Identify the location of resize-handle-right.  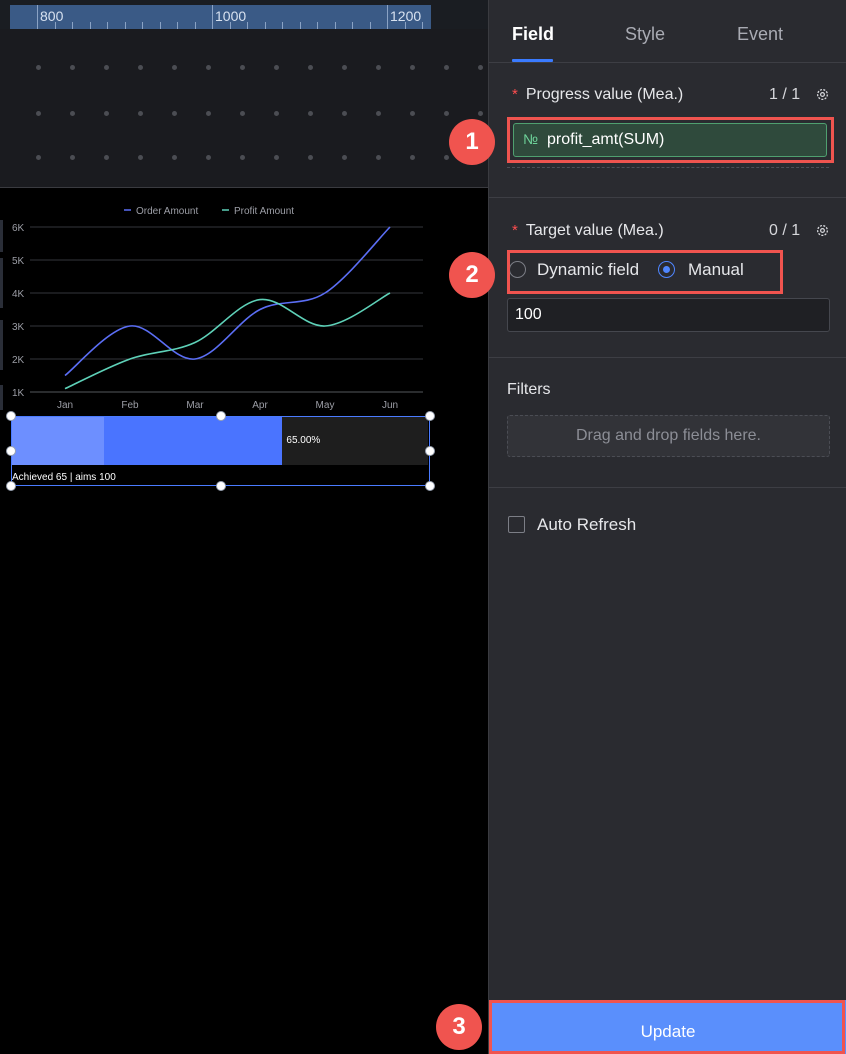
(430, 451).